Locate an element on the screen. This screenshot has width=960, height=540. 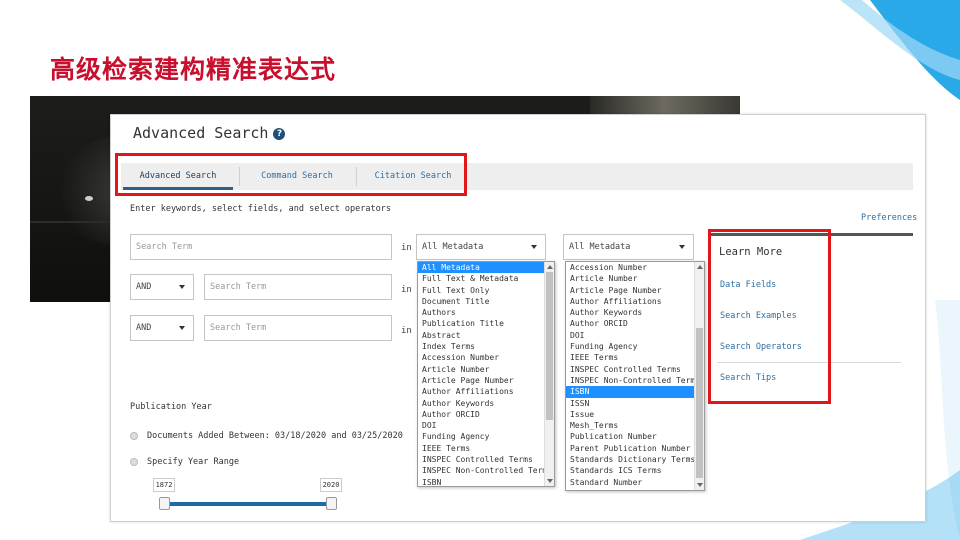
dropdown-option: Full Text Only is located at coordinates (486, 290).